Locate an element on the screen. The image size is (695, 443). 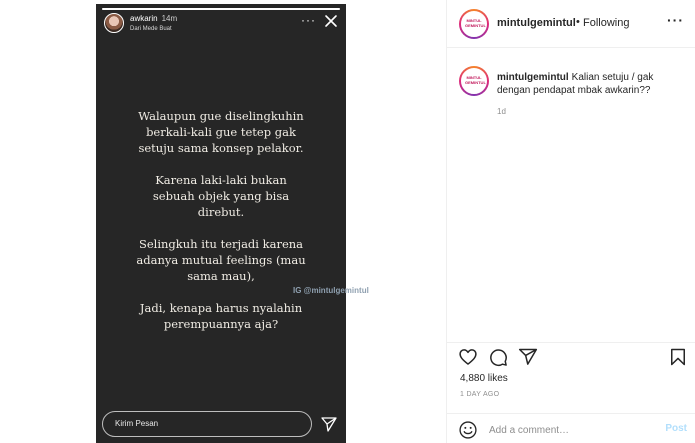
follow-status-button: Following is located at coordinates (606, 23).